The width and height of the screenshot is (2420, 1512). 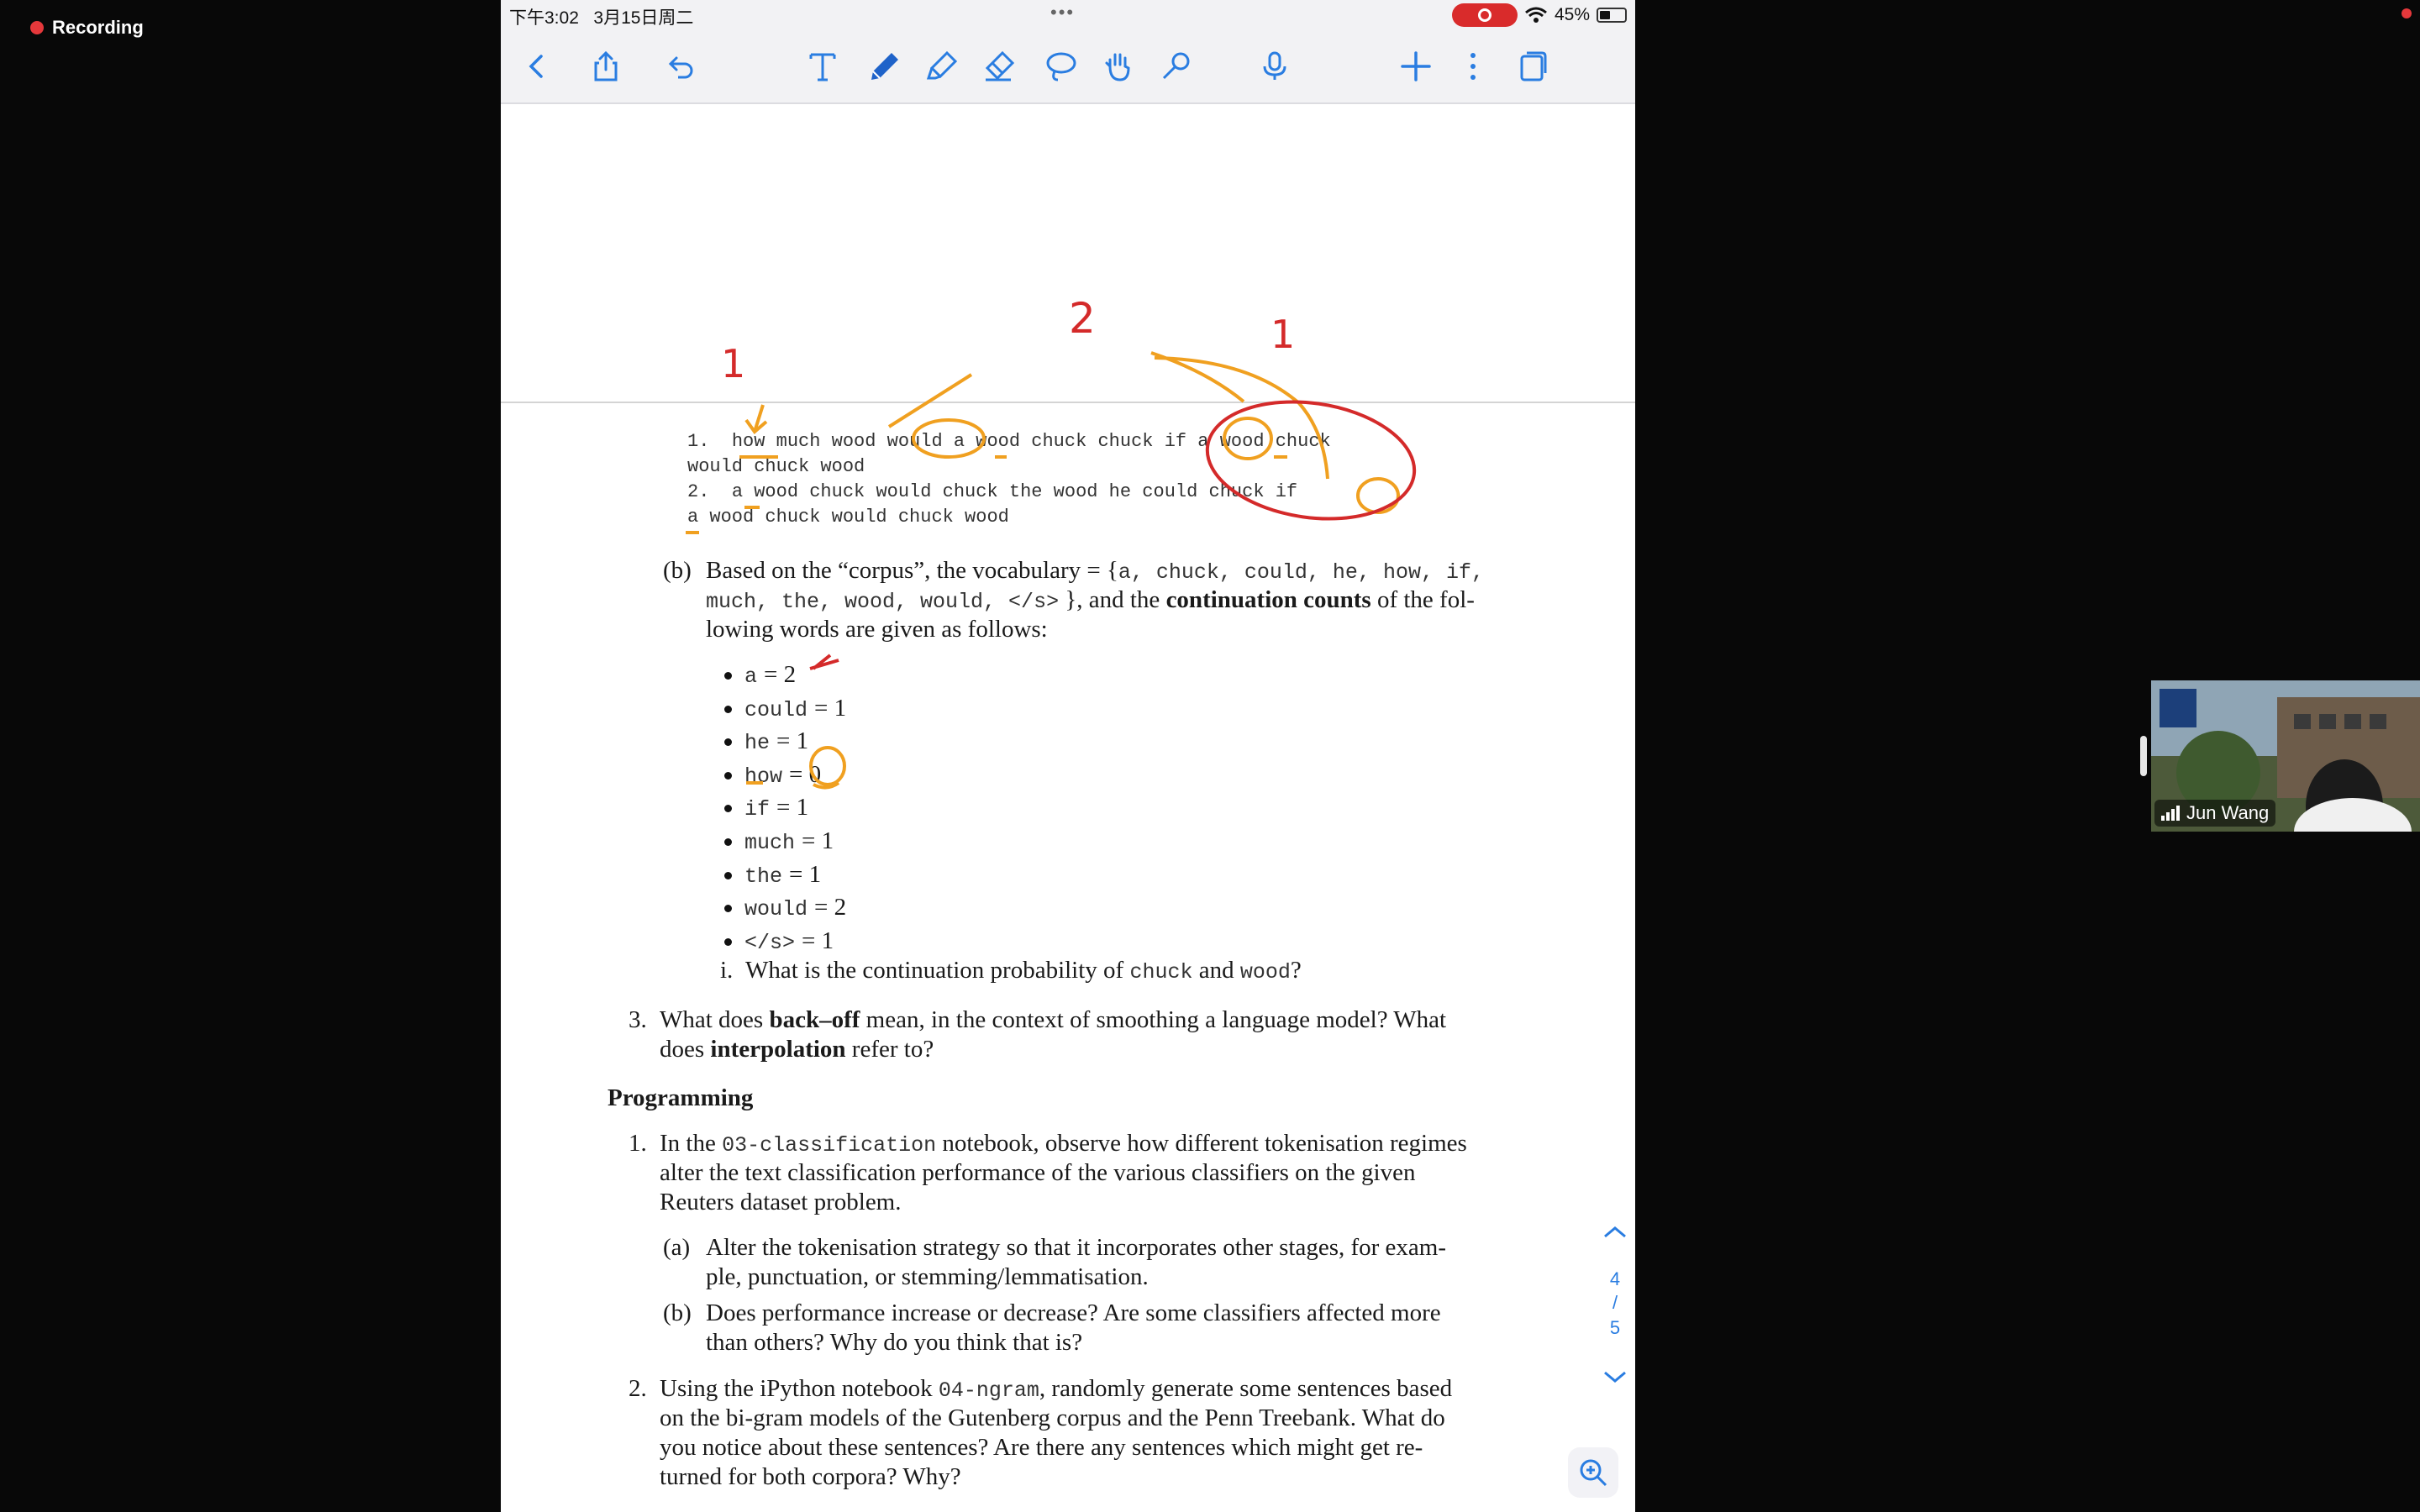 I want to click on programming-heading: Programming, so click(x=681, y=1097).